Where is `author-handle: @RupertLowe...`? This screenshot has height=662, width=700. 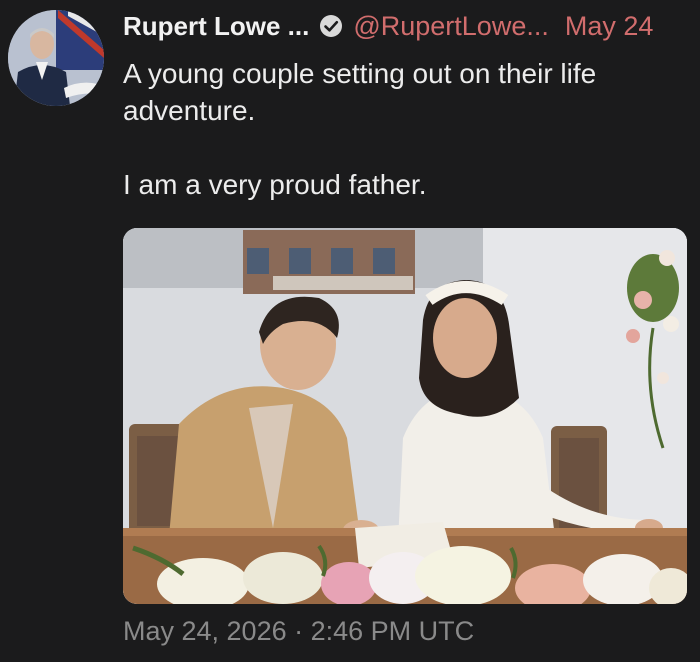
author-handle: @RupertLowe... is located at coordinates (451, 26).